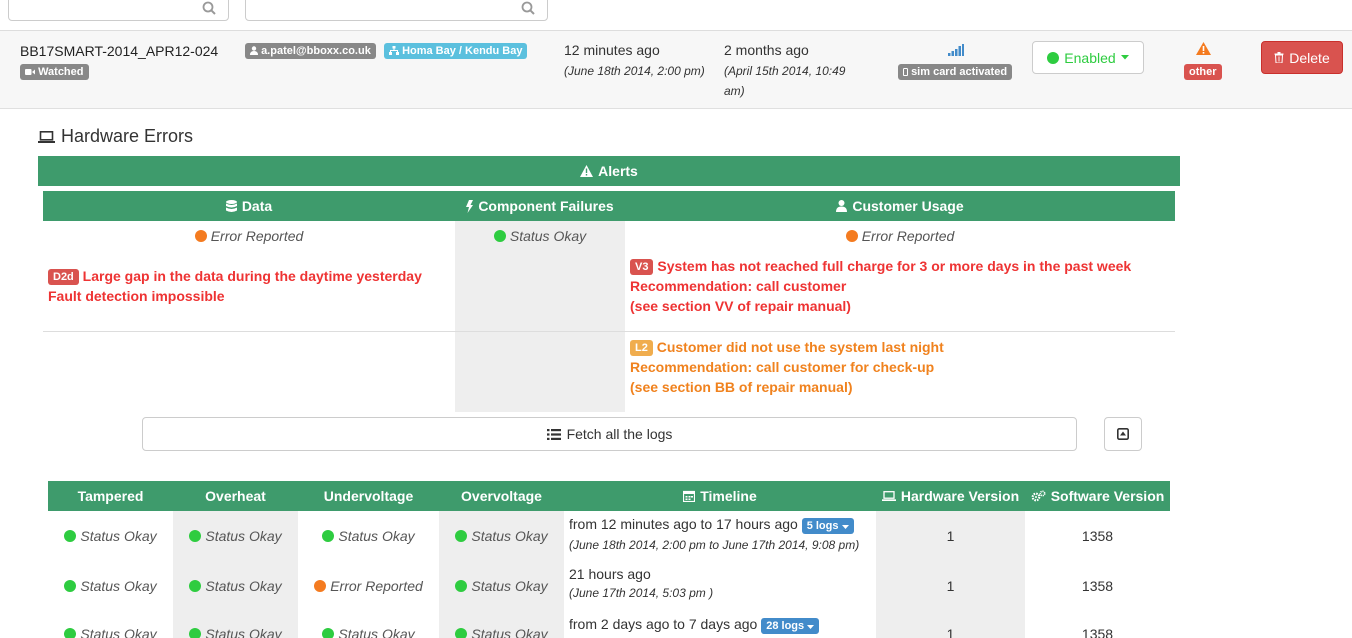  I want to click on component-status: Status Okay, so click(540, 236).